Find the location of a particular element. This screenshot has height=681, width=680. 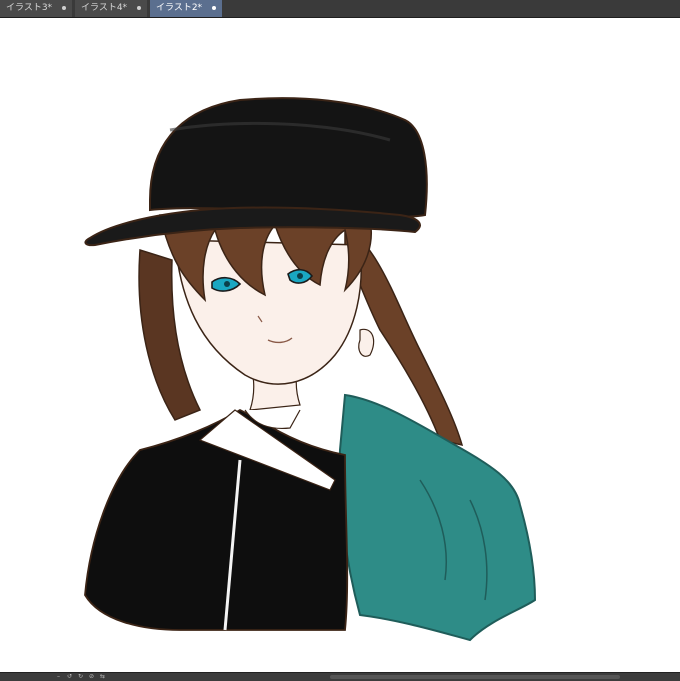

reset-rotation-icon: ⊘ is located at coordinates (91, 677).